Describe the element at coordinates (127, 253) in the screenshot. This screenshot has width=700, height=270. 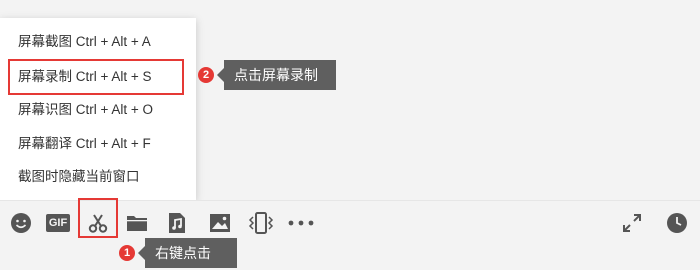
I see `step-1-badge: 1` at that location.